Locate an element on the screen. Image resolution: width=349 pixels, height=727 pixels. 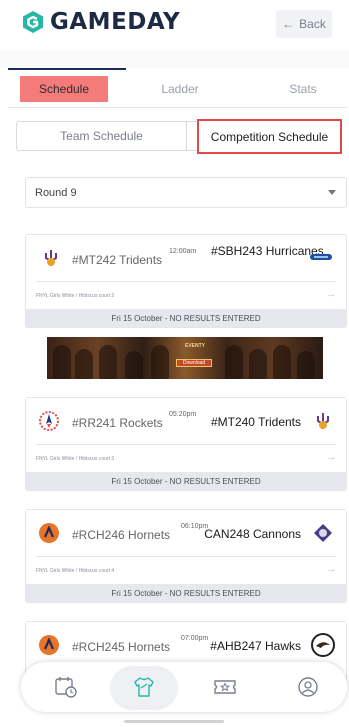
cannons-logo-icon is located at coordinates (323, 533).